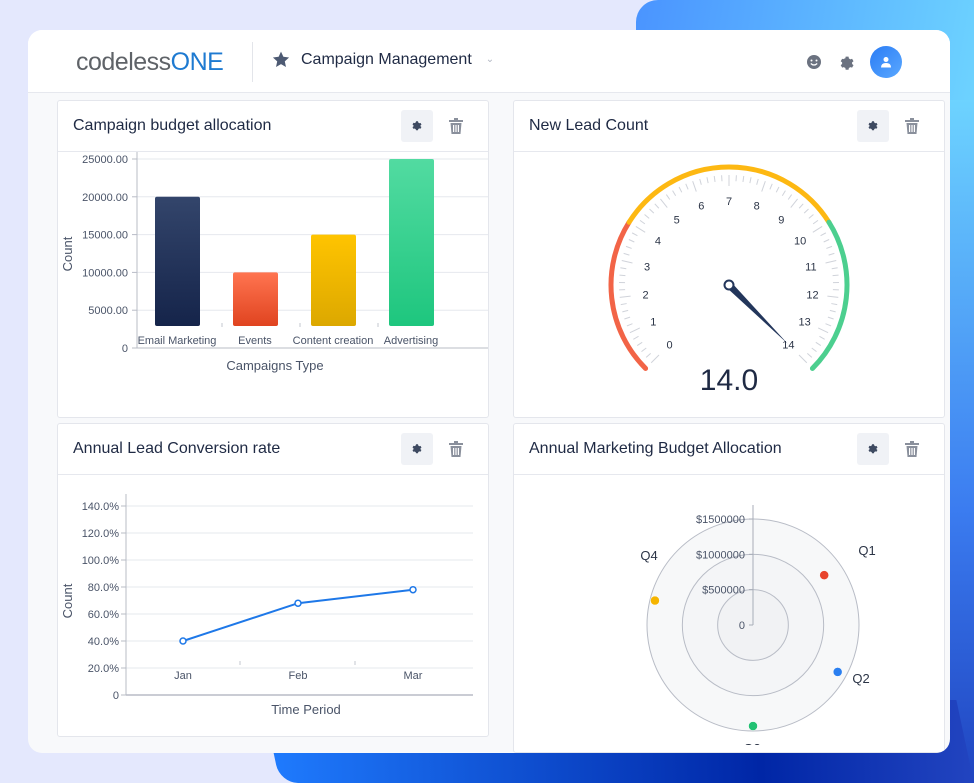 This screenshot has width=974, height=783. I want to click on widget-title: Annual Marketing Budget Allocation, so click(655, 448).